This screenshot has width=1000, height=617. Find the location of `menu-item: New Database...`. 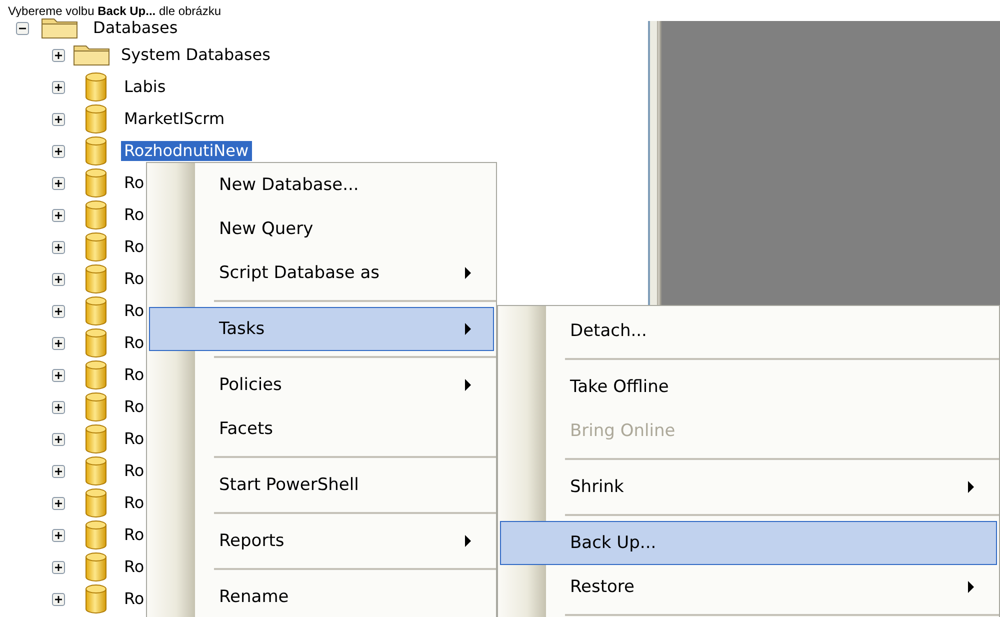

menu-item: New Database... is located at coordinates (321, 185).